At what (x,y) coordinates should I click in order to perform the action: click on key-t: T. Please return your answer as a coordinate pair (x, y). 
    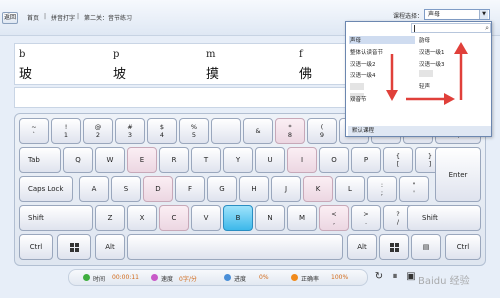
    Looking at the image, I should click on (206, 160).